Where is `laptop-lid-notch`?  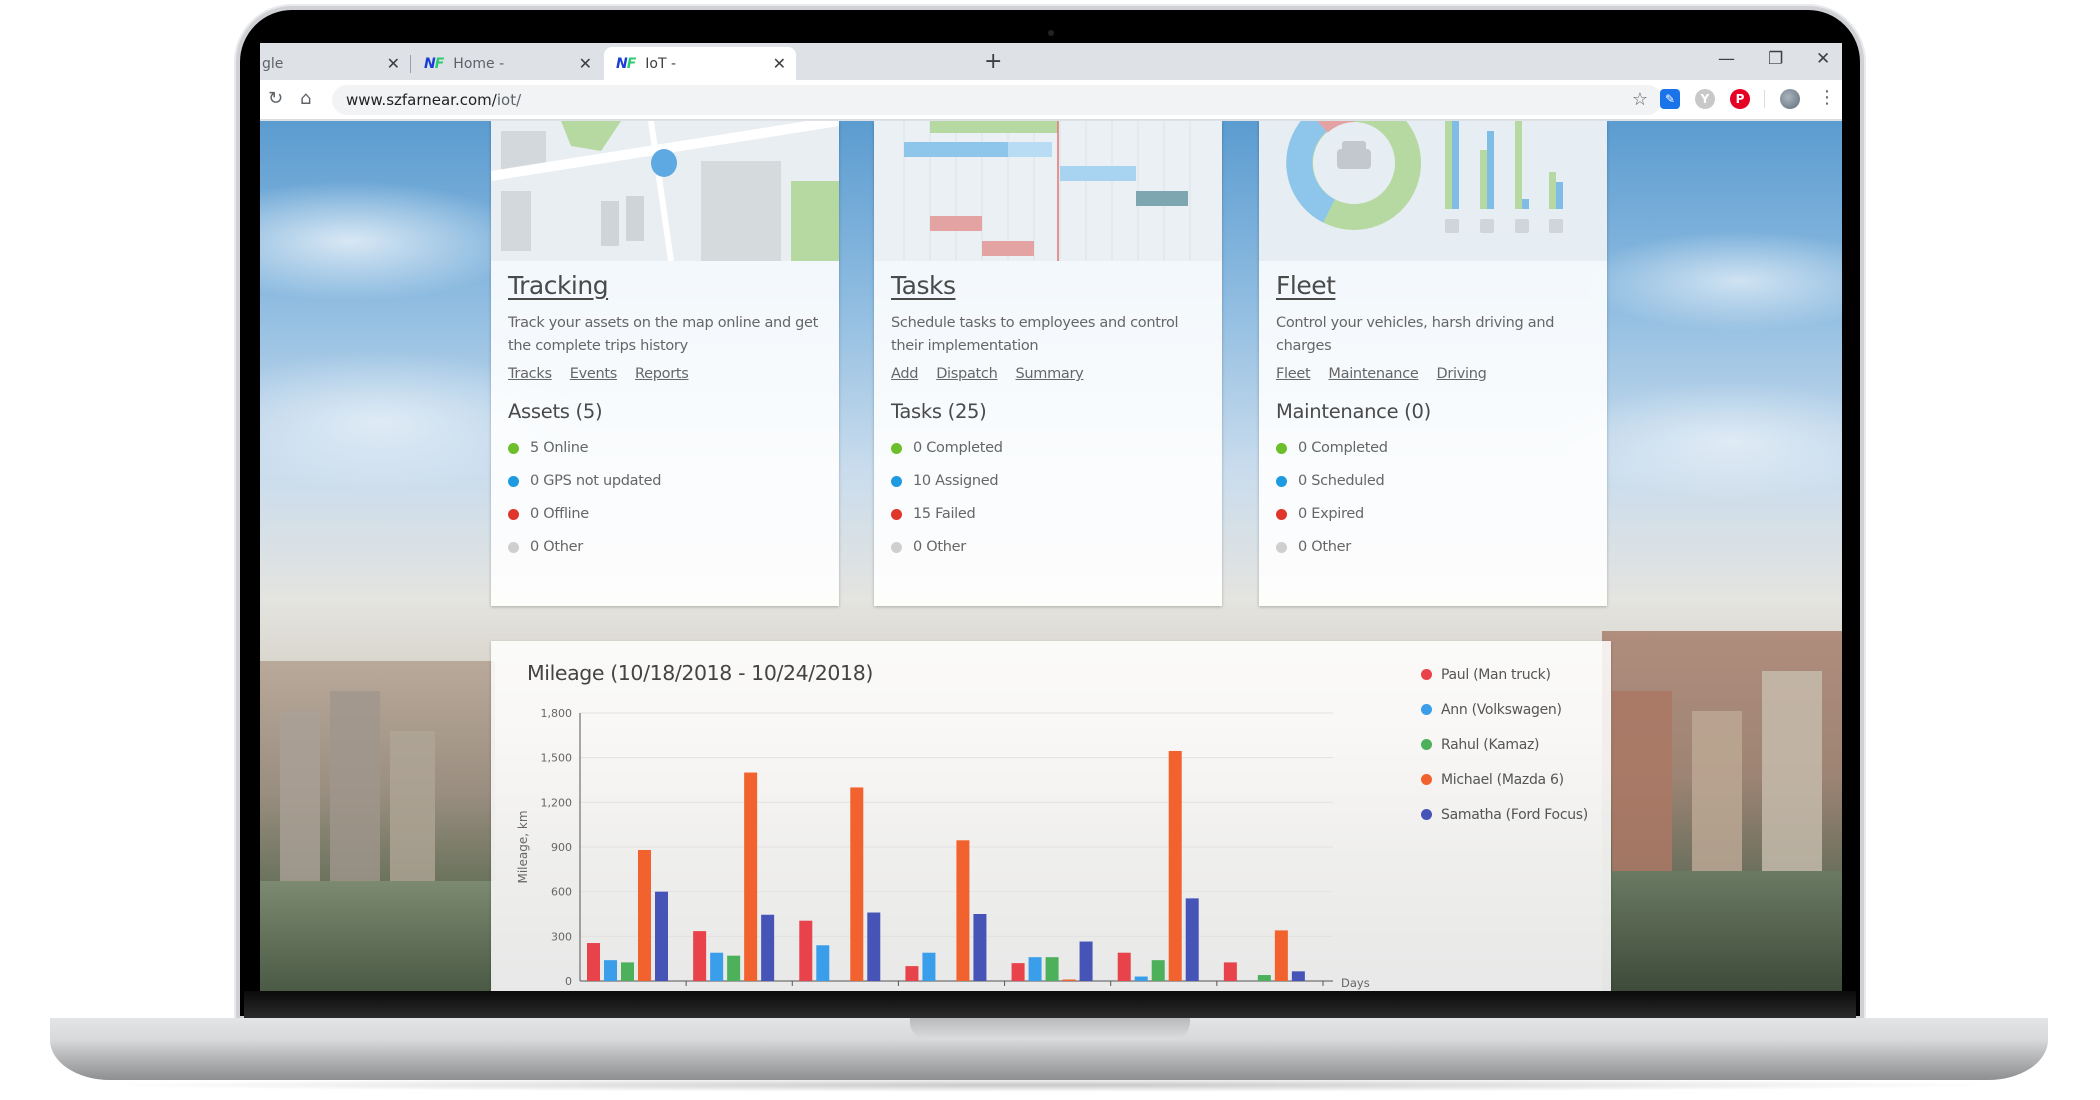 laptop-lid-notch is located at coordinates (1050, 1029).